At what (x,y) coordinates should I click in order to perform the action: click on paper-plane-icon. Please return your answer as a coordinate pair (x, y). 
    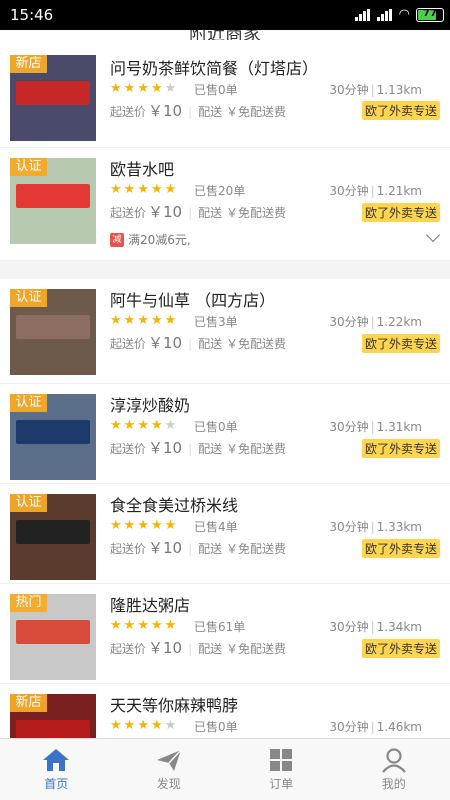
    Looking at the image, I should click on (169, 760).